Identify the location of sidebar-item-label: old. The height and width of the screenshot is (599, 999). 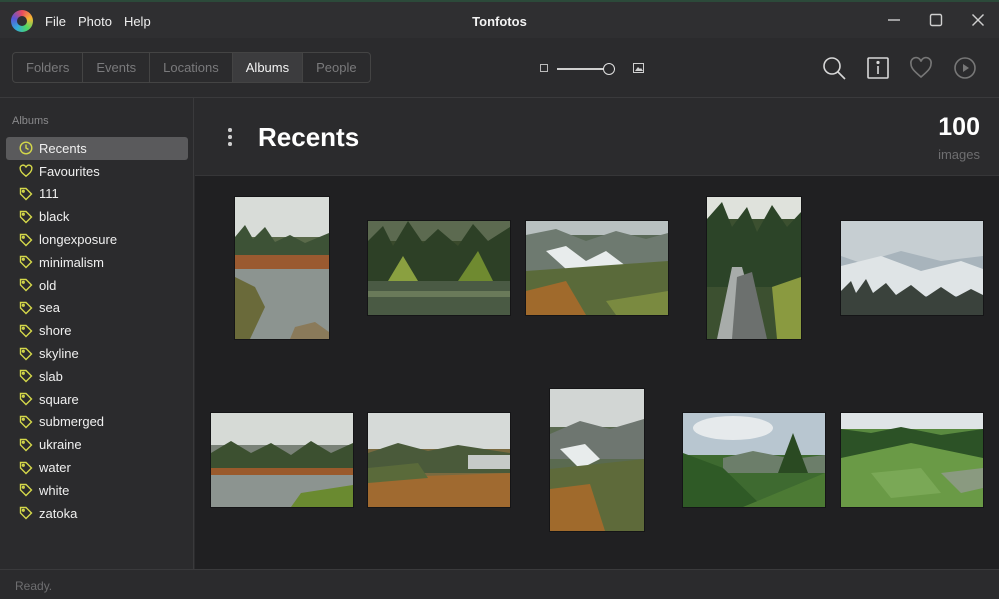
(48, 285).